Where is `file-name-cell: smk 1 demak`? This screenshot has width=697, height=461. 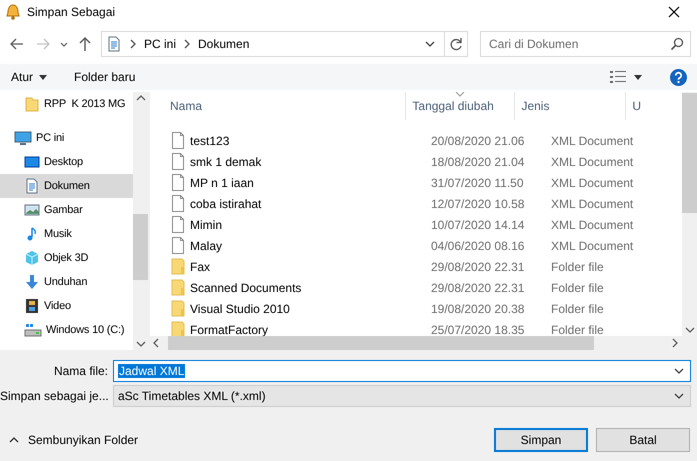
file-name-cell: smk 1 demak is located at coordinates (288, 161).